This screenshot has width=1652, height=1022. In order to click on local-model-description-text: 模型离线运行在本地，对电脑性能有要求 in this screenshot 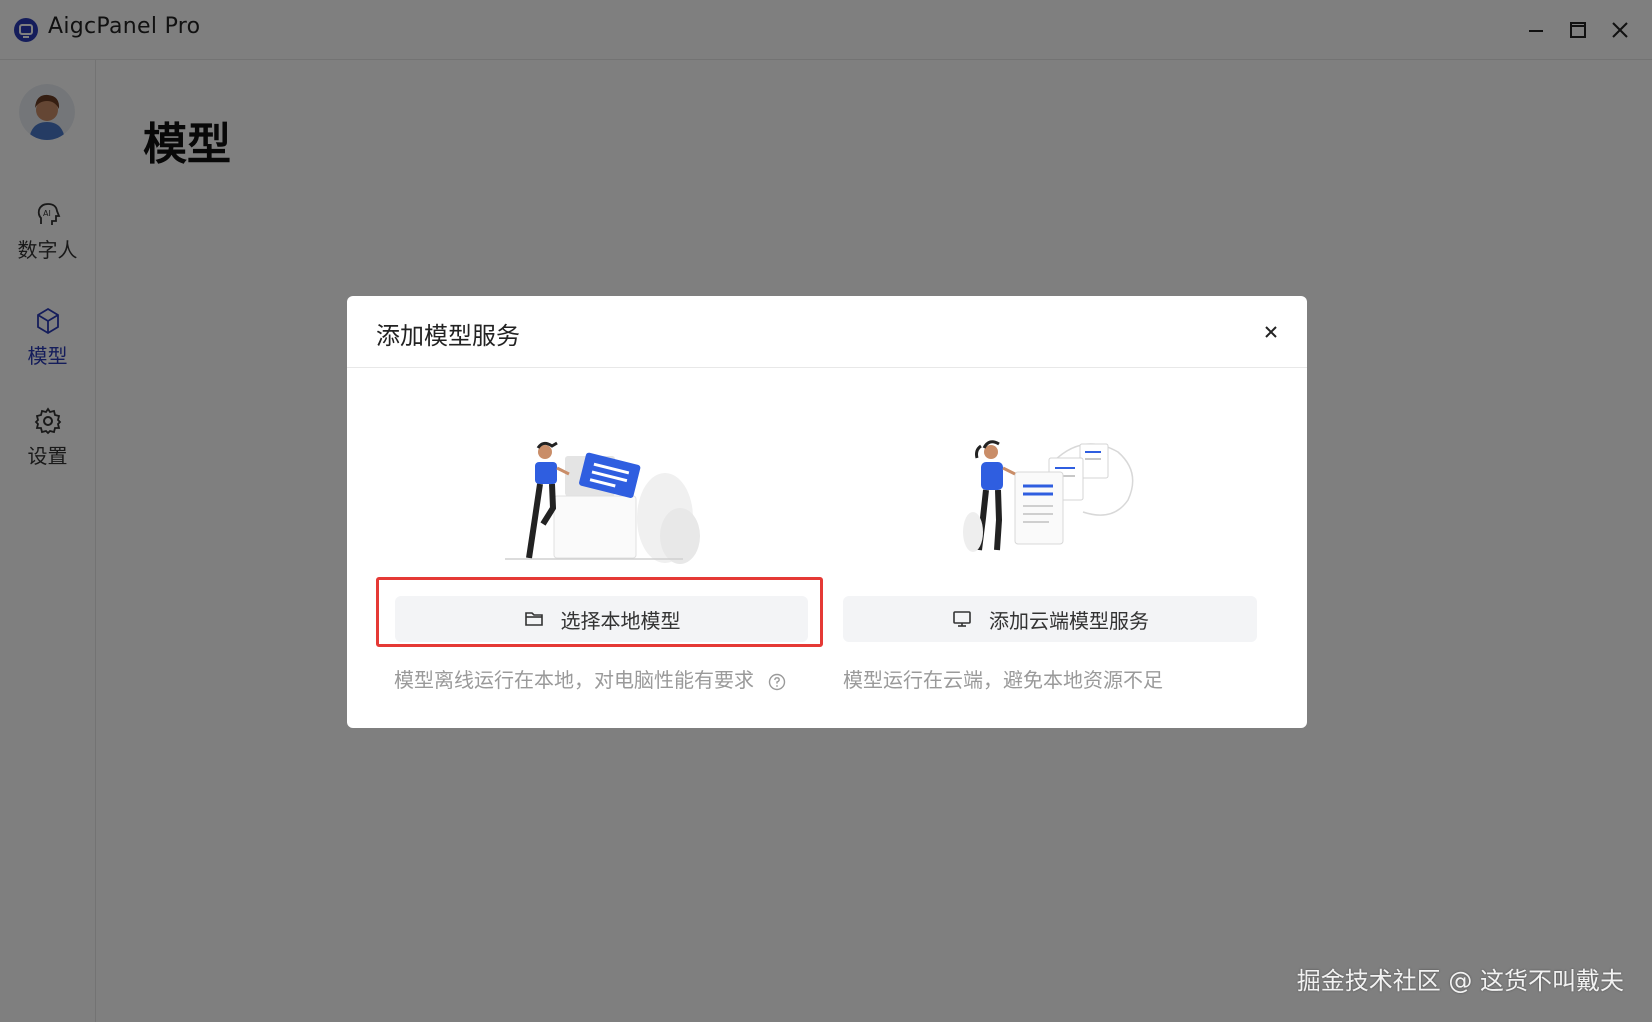, I will do `click(574, 680)`.